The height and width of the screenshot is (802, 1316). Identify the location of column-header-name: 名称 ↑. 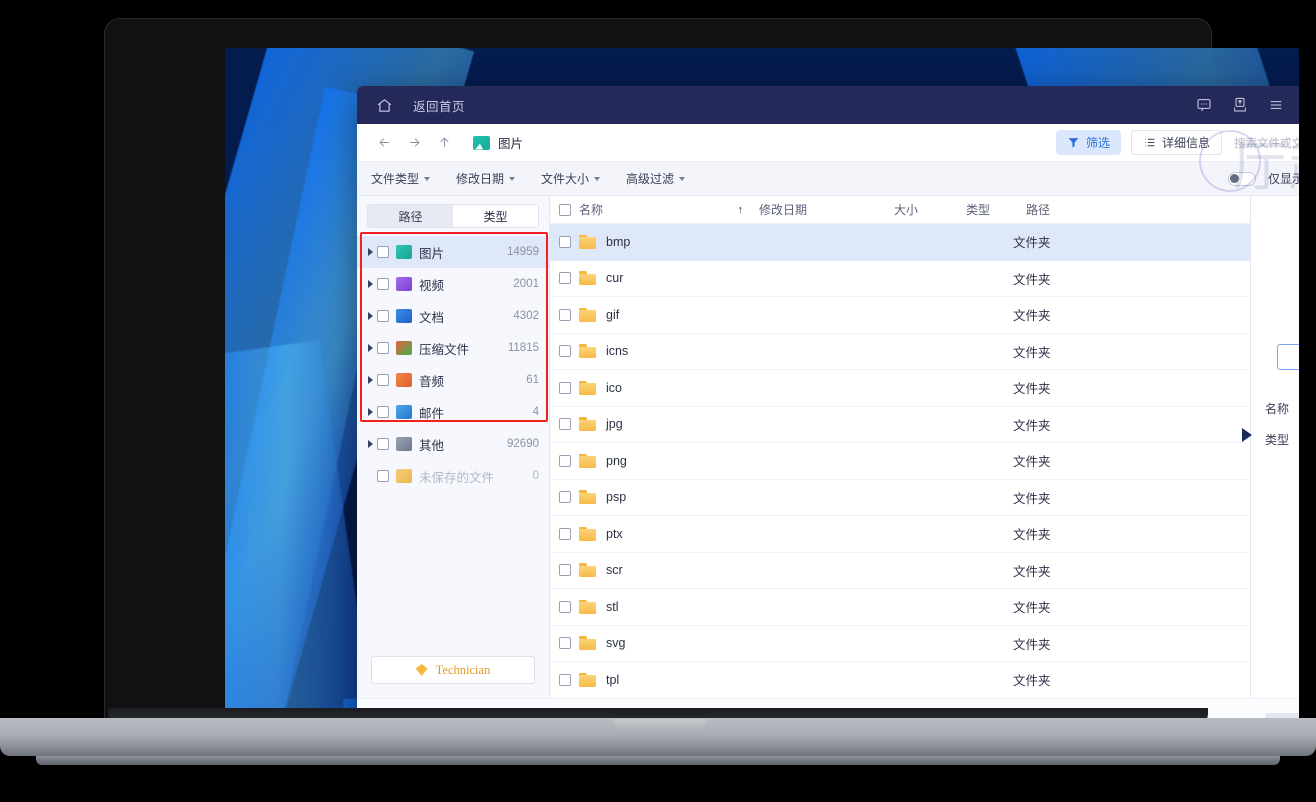
(659, 209).